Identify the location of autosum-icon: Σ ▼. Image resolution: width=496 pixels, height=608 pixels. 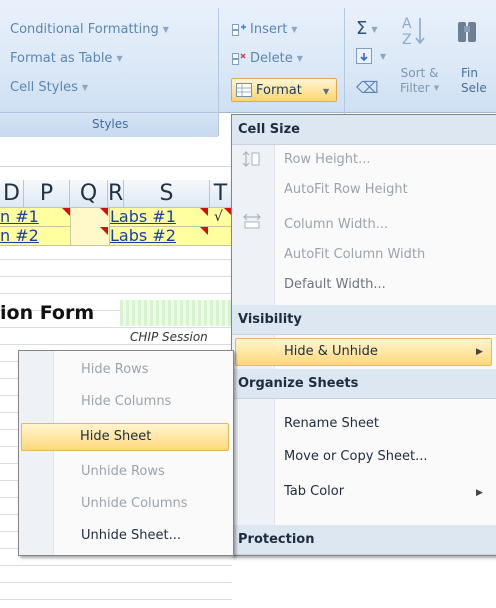
(367, 28).